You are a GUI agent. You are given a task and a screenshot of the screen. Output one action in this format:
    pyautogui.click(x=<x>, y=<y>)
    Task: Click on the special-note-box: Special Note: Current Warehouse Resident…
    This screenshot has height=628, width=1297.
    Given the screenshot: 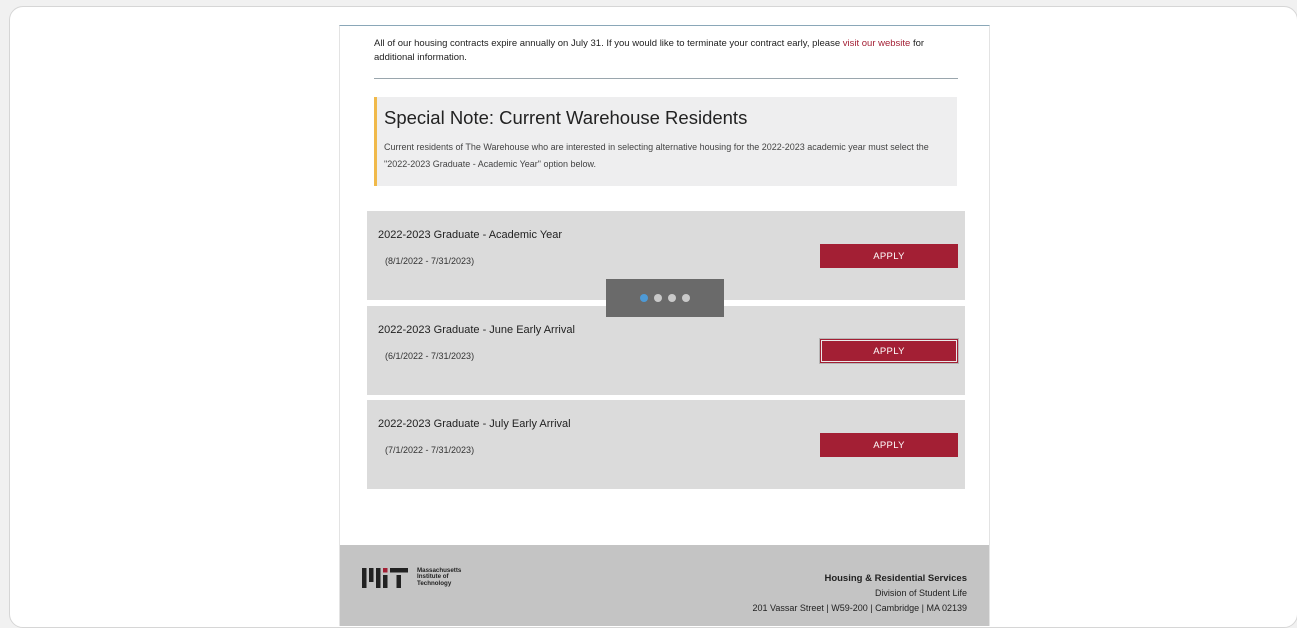 What is the action you would take?
    pyautogui.click(x=665, y=141)
    